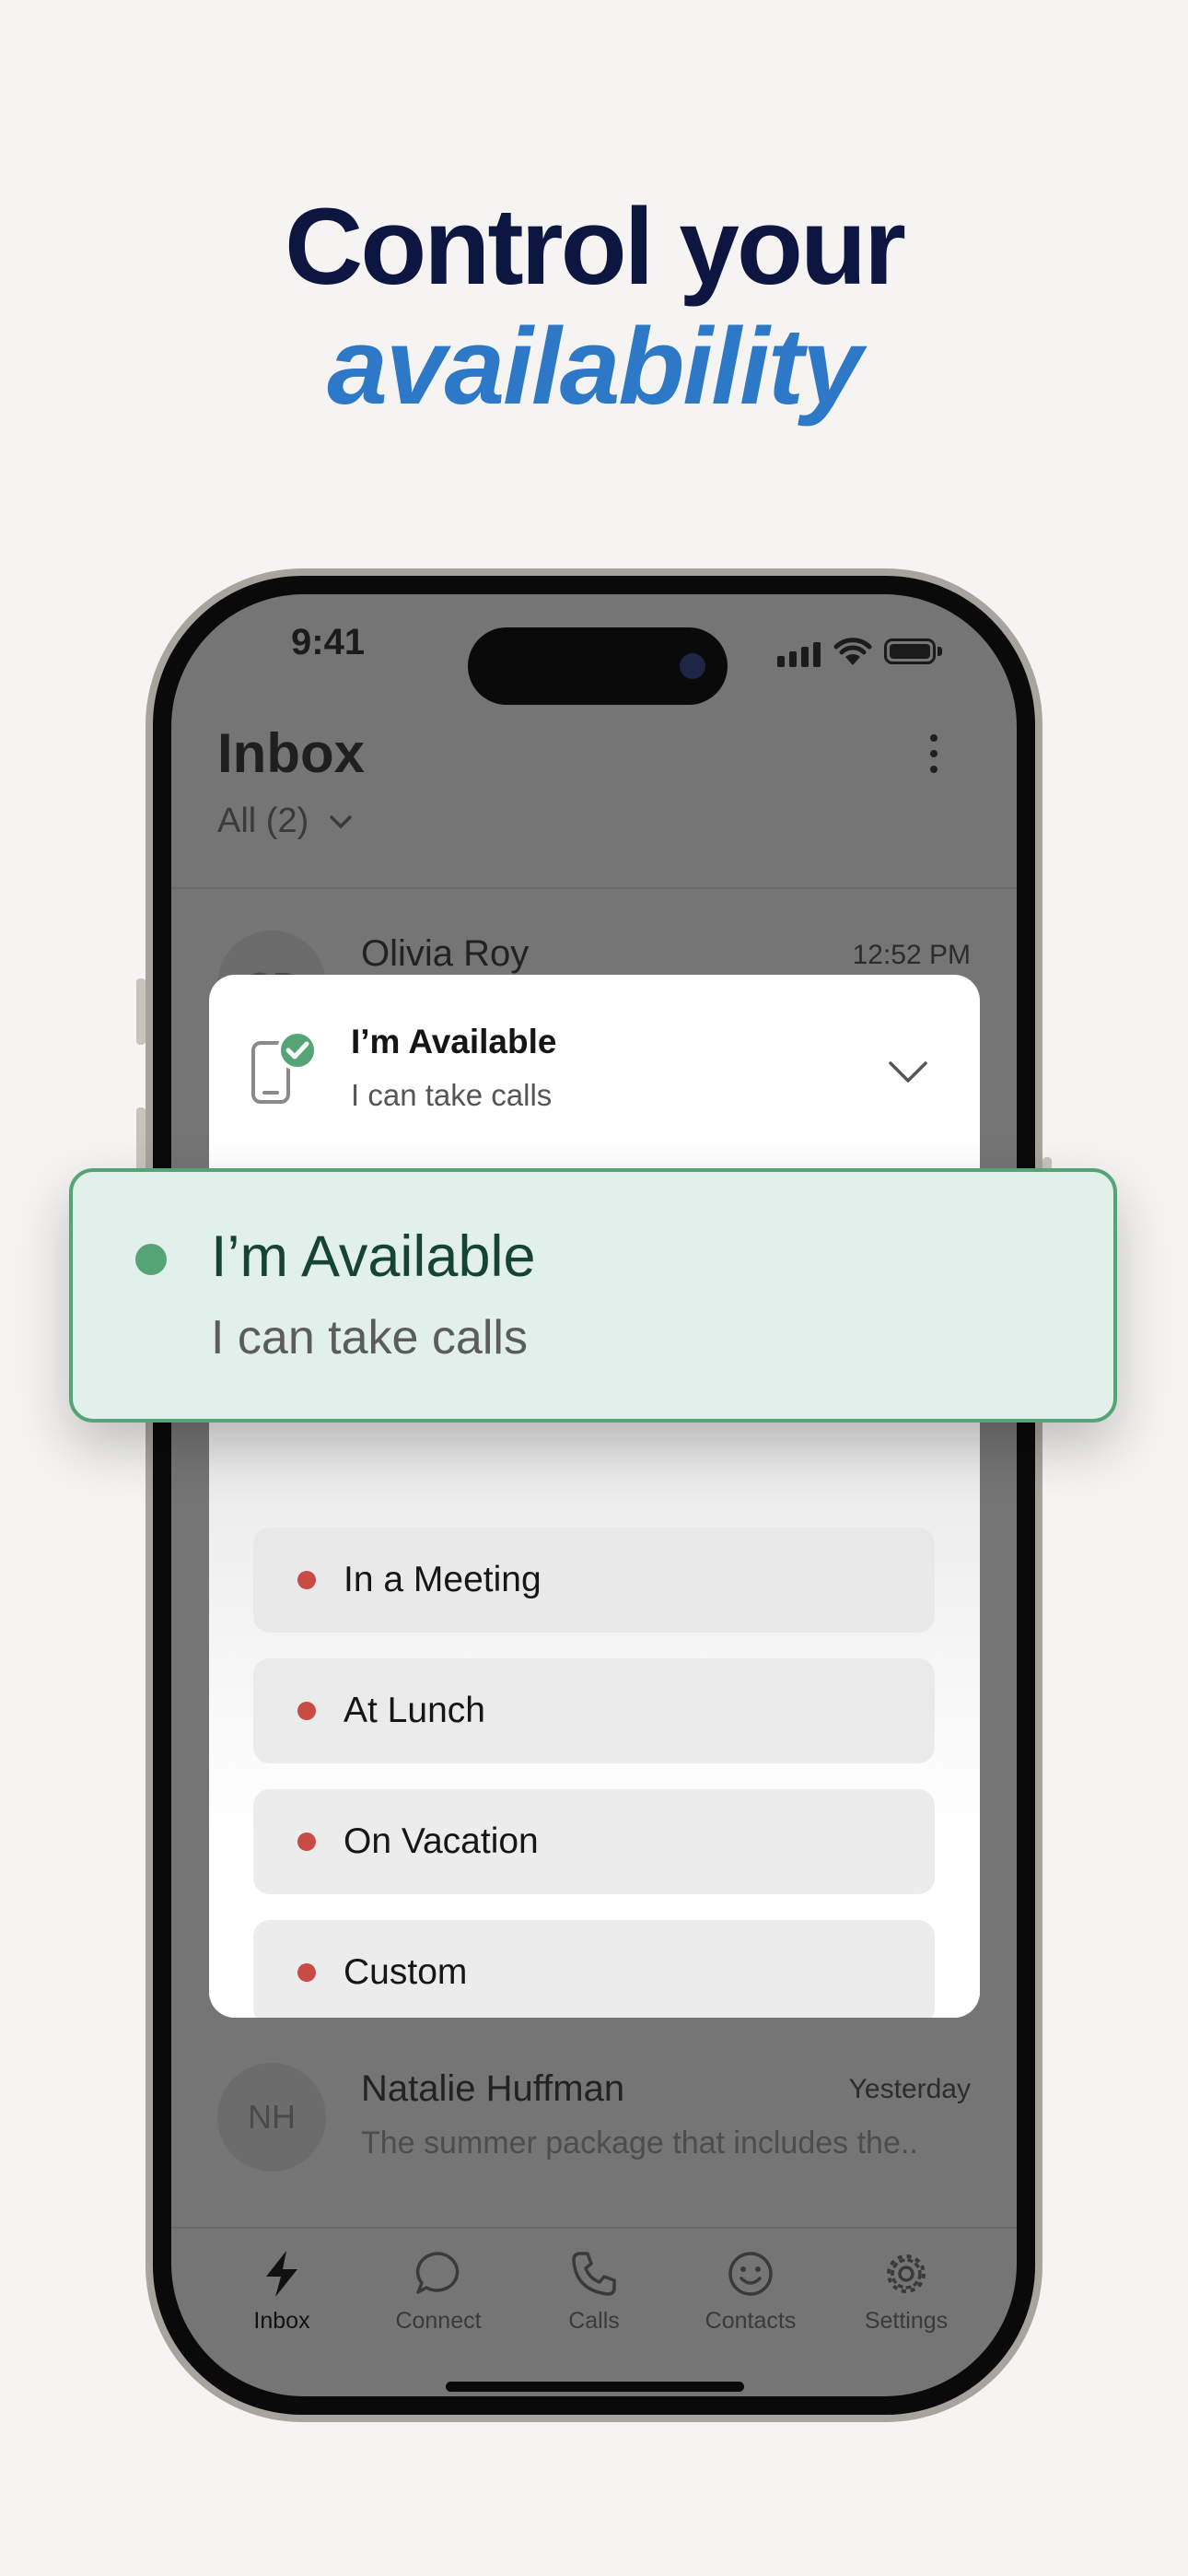  What do you see at coordinates (598, 666) in the screenshot?
I see `dynamic-island` at bounding box center [598, 666].